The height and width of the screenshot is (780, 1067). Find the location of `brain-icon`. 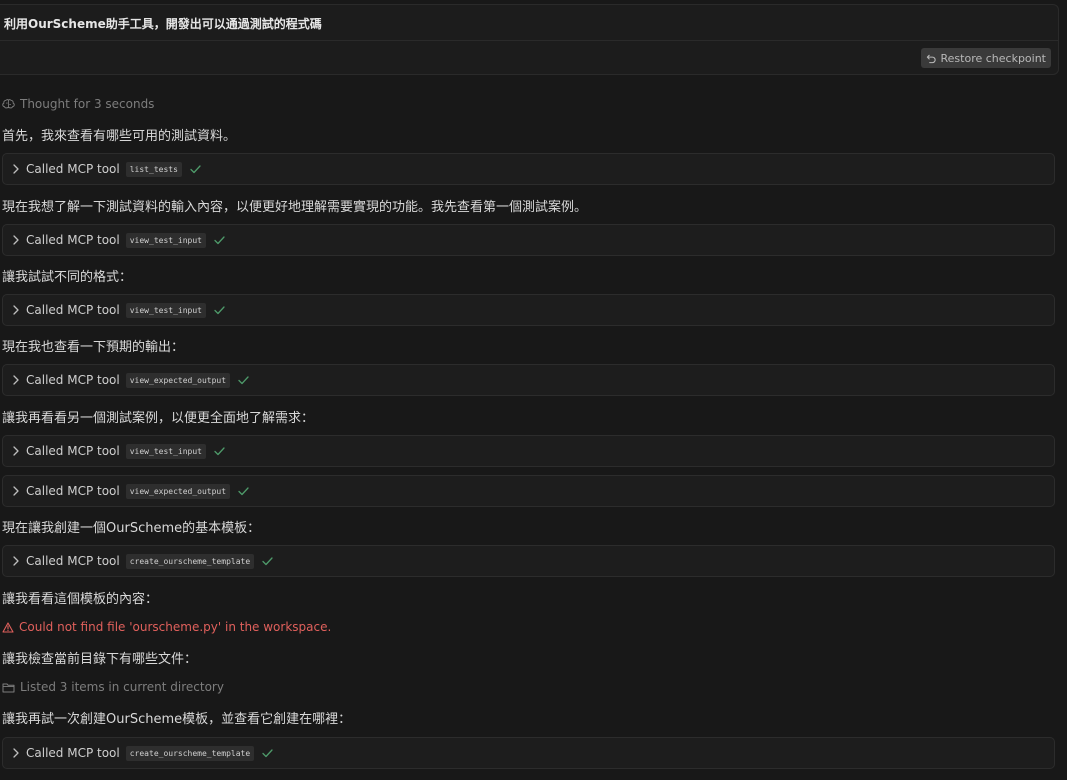

brain-icon is located at coordinates (8, 104).